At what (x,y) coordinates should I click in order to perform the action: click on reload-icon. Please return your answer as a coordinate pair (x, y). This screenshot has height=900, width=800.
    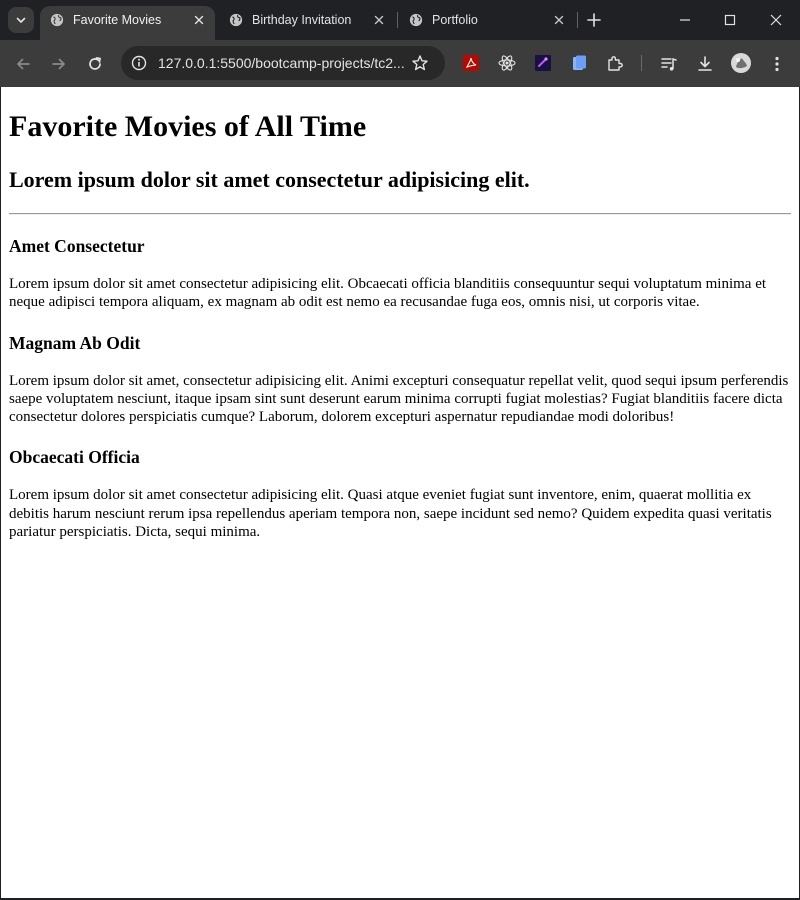
    Looking at the image, I should click on (95, 63).